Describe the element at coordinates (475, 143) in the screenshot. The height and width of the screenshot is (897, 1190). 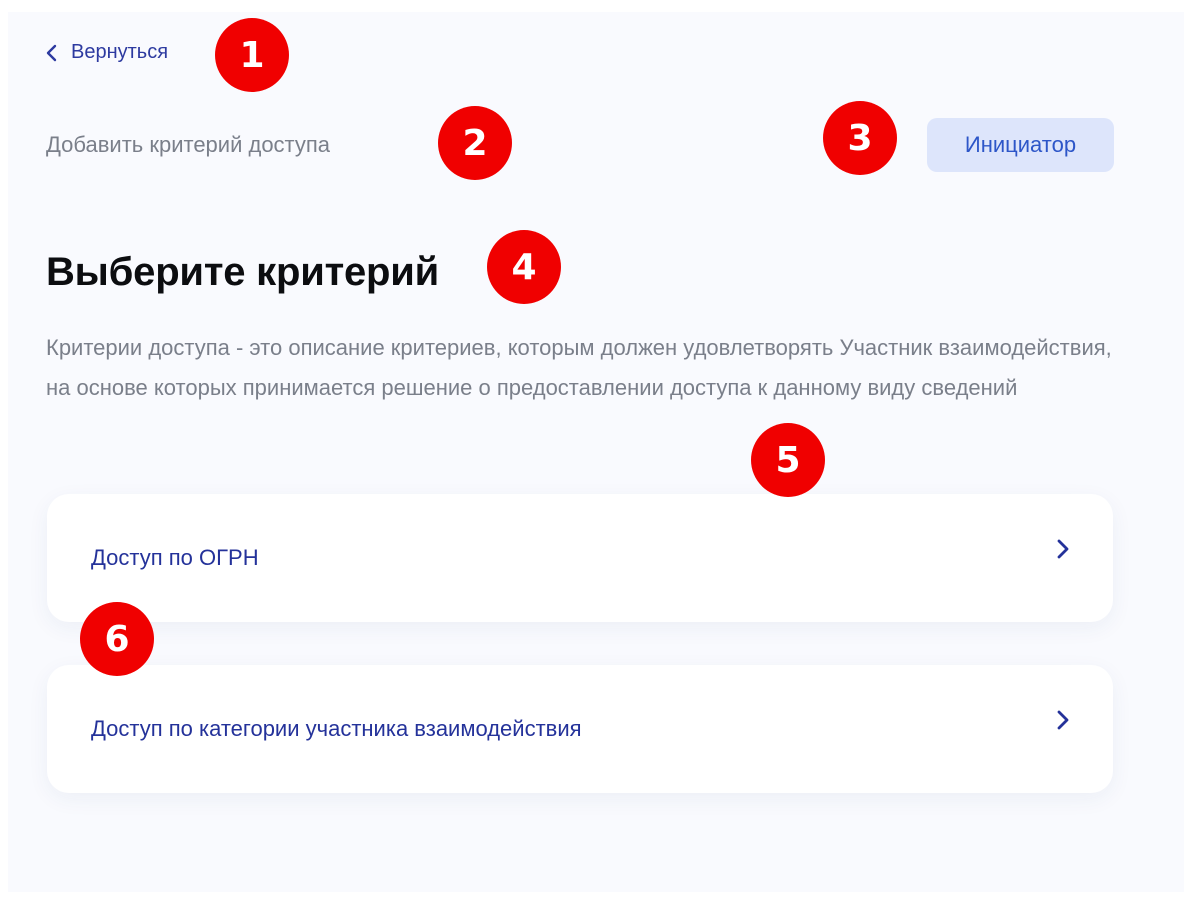
I see `annotation-marker-2: 2` at that location.